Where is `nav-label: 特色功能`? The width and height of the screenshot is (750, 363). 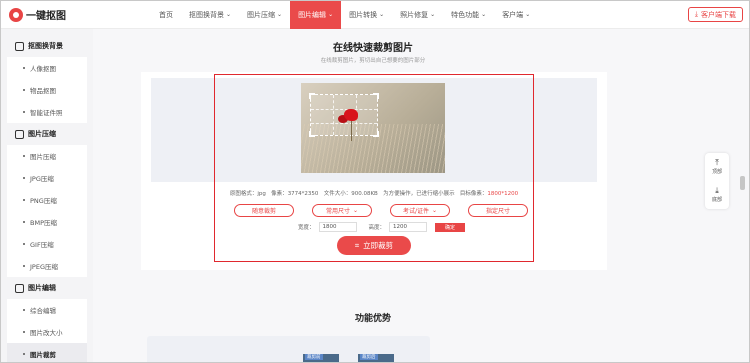
nav-label: 特色功能 is located at coordinates (465, 15).